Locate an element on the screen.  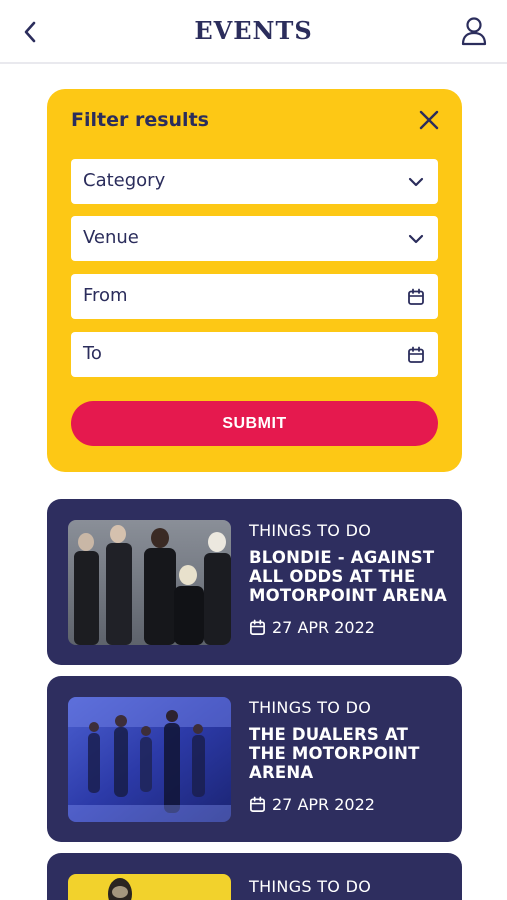
user-icon is located at coordinates (474, 31).